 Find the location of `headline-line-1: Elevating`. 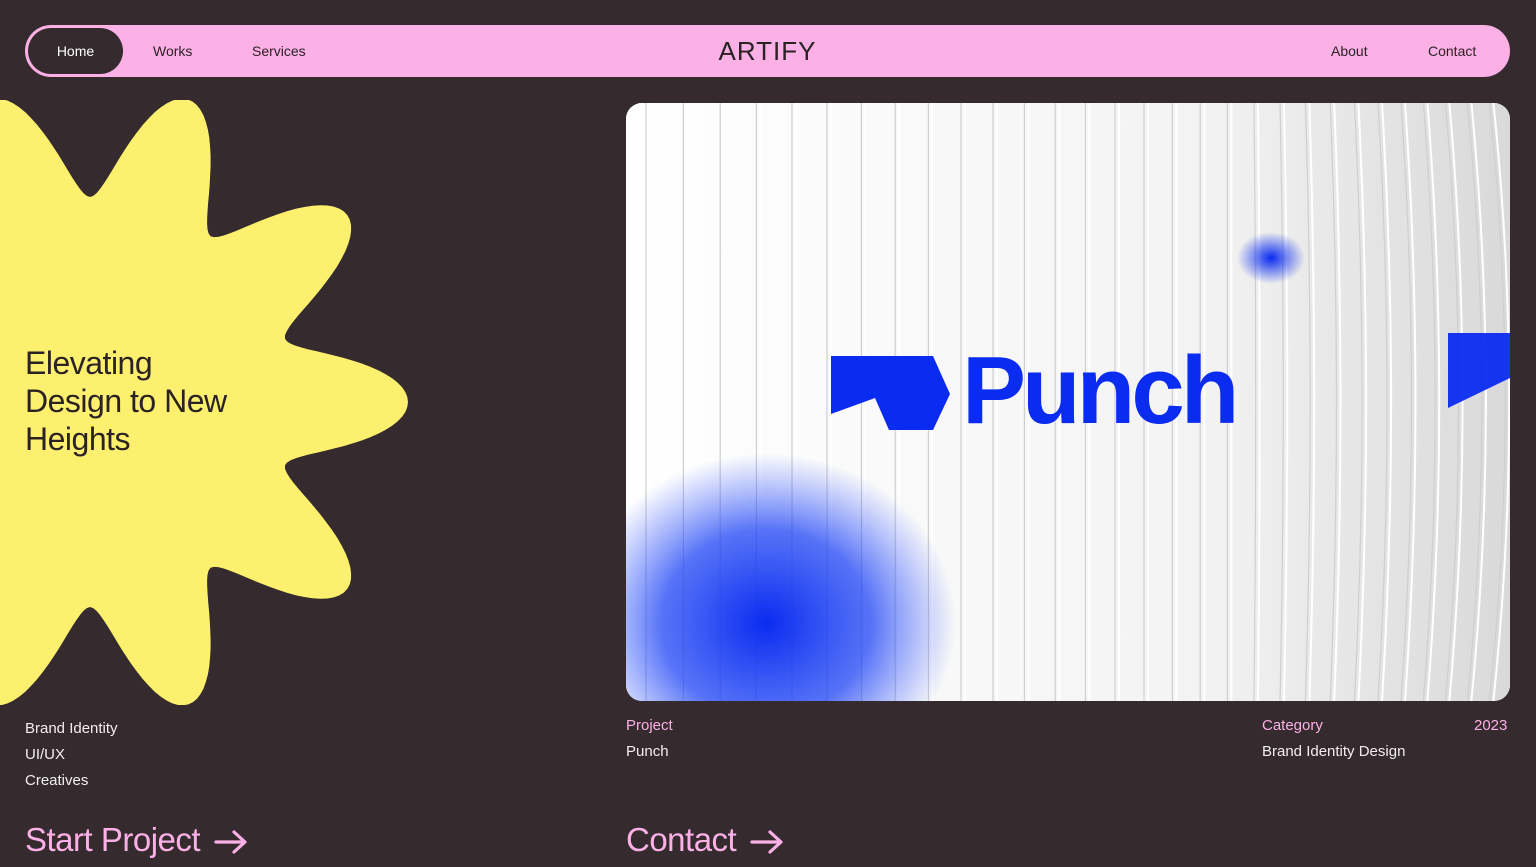

headline-line-1: Elevating is located at coordinates (89, 363).